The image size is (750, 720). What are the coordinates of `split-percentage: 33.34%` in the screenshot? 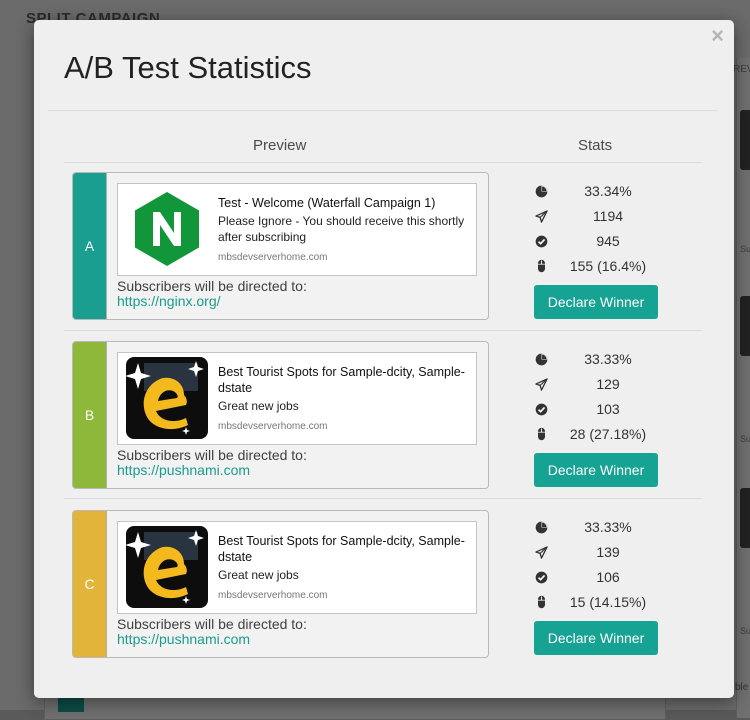 It's located at (608, 191).